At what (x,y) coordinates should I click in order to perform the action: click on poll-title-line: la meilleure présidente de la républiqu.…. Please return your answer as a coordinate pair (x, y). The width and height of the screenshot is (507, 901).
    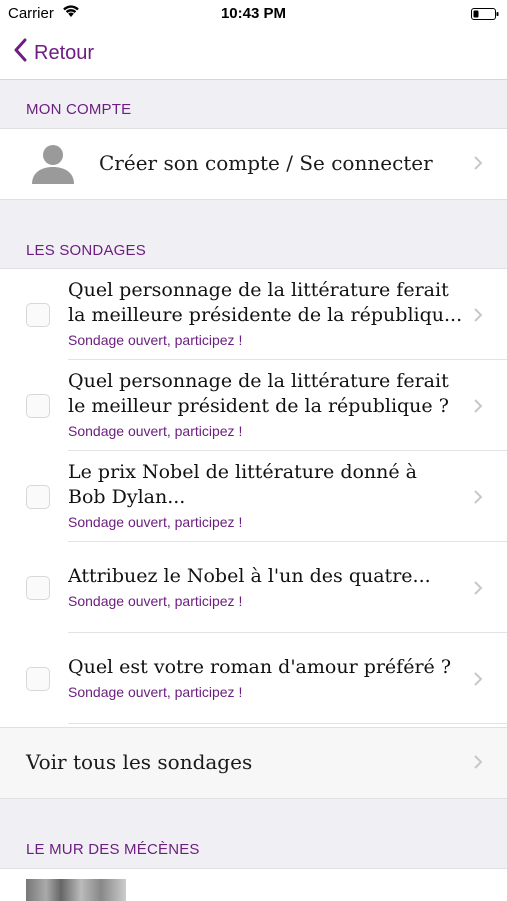
    Looking at the image, I should click on (265, 315).